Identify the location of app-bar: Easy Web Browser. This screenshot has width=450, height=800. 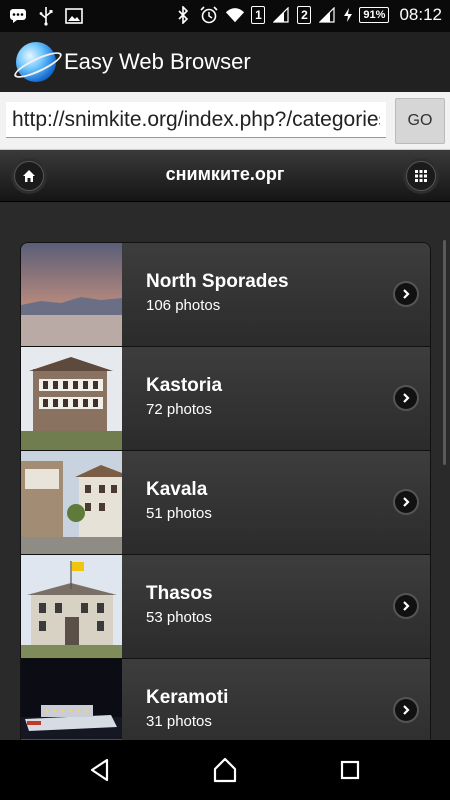
(225, 62).